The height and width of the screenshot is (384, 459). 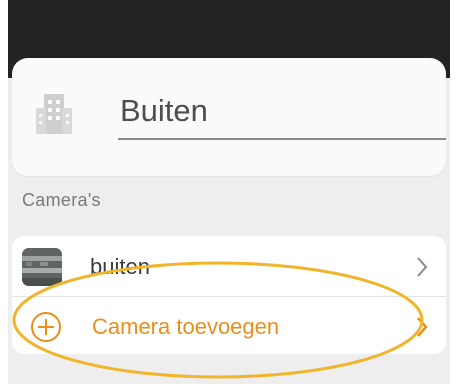 What do you see at coordinates (229, 267) in the screenshot?
I see `camera-row: buiten` at bounding box center [229, 267].